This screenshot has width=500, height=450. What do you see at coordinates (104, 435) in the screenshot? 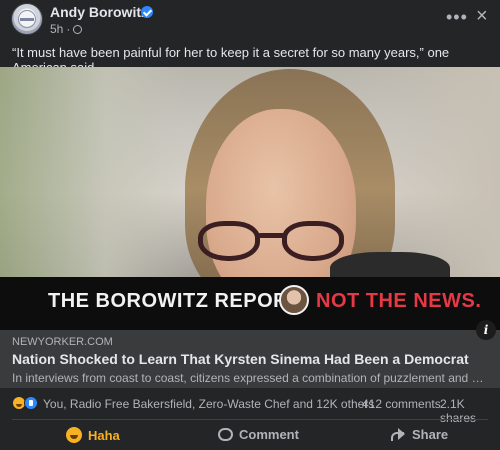
I see `haha-label: Haha` at bounding box center [104, 435].